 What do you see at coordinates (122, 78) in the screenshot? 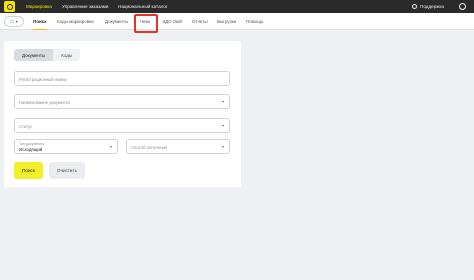
I see `reg-number-input: Регистрационный номер` at bounding box center [122, 78].